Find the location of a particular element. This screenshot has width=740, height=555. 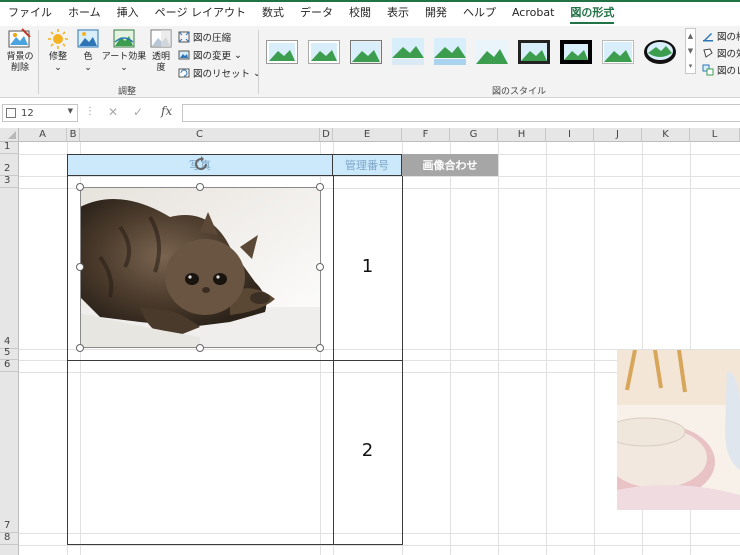

merge-header-cell: 画像合わせ is located at coordinates (450, 165).